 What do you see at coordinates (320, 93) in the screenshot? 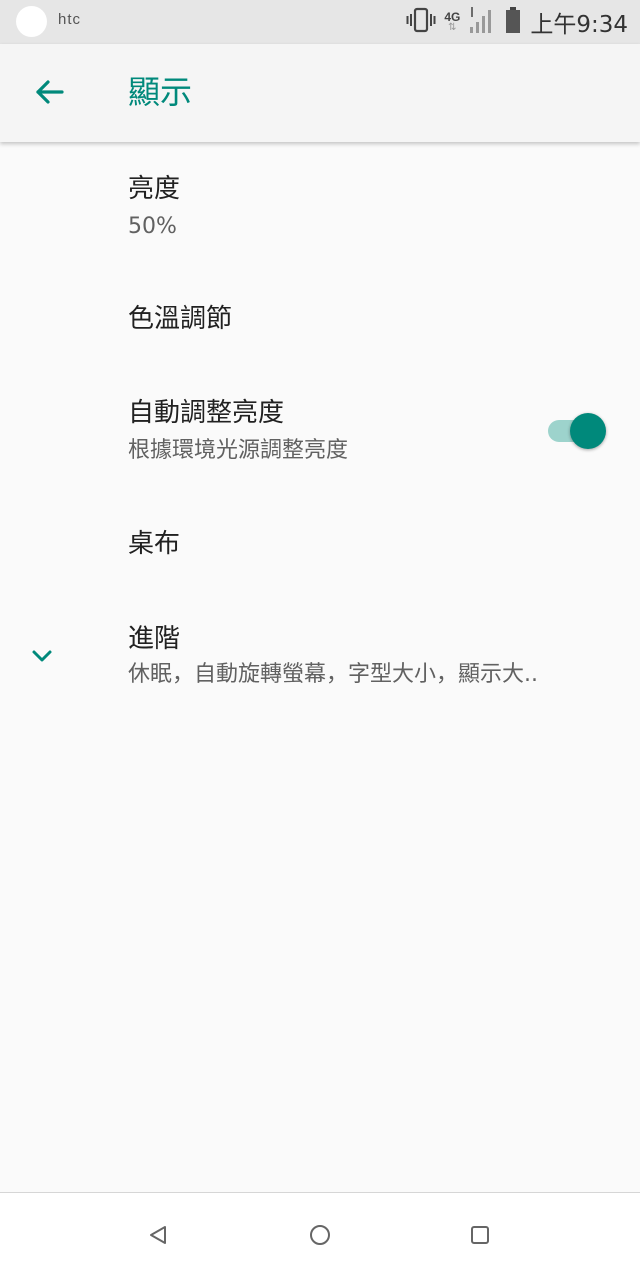
I see `app-bar: 顯示` at bounding box center [320, 93].